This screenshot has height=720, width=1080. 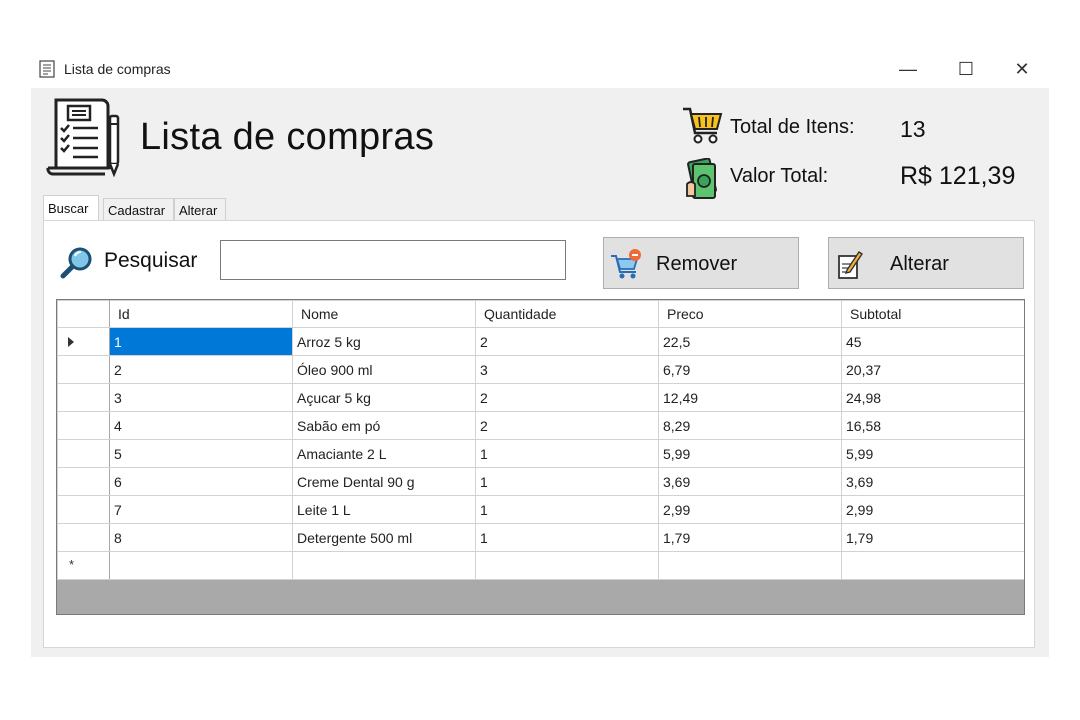 What do you see at coordinates (117, 69) in the screenshot?
I see `window-title: Lista de compras` at bounding box center [117, 69].